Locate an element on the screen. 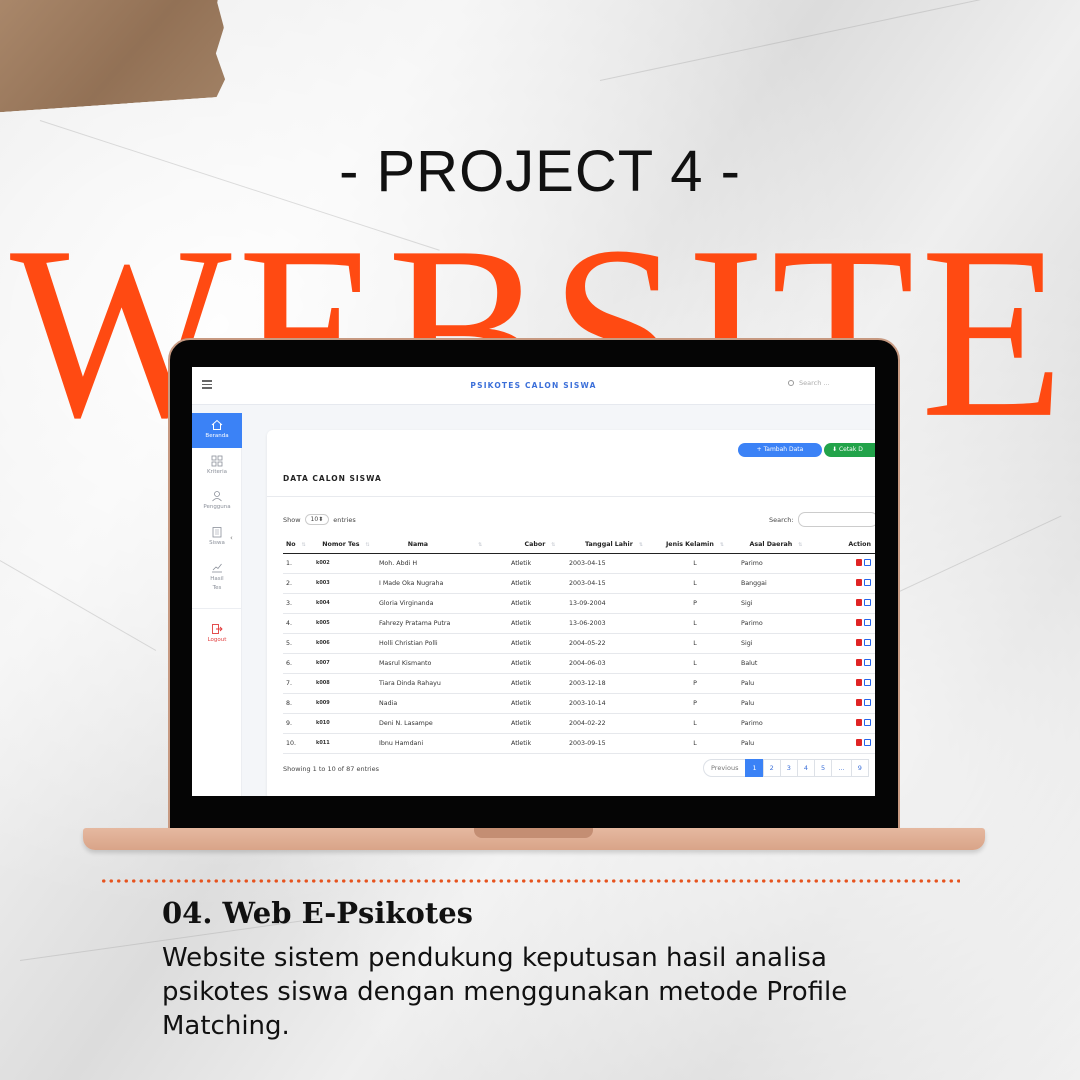  sidebar-item-siswa: Siswa is located at coordinates (217, 536).